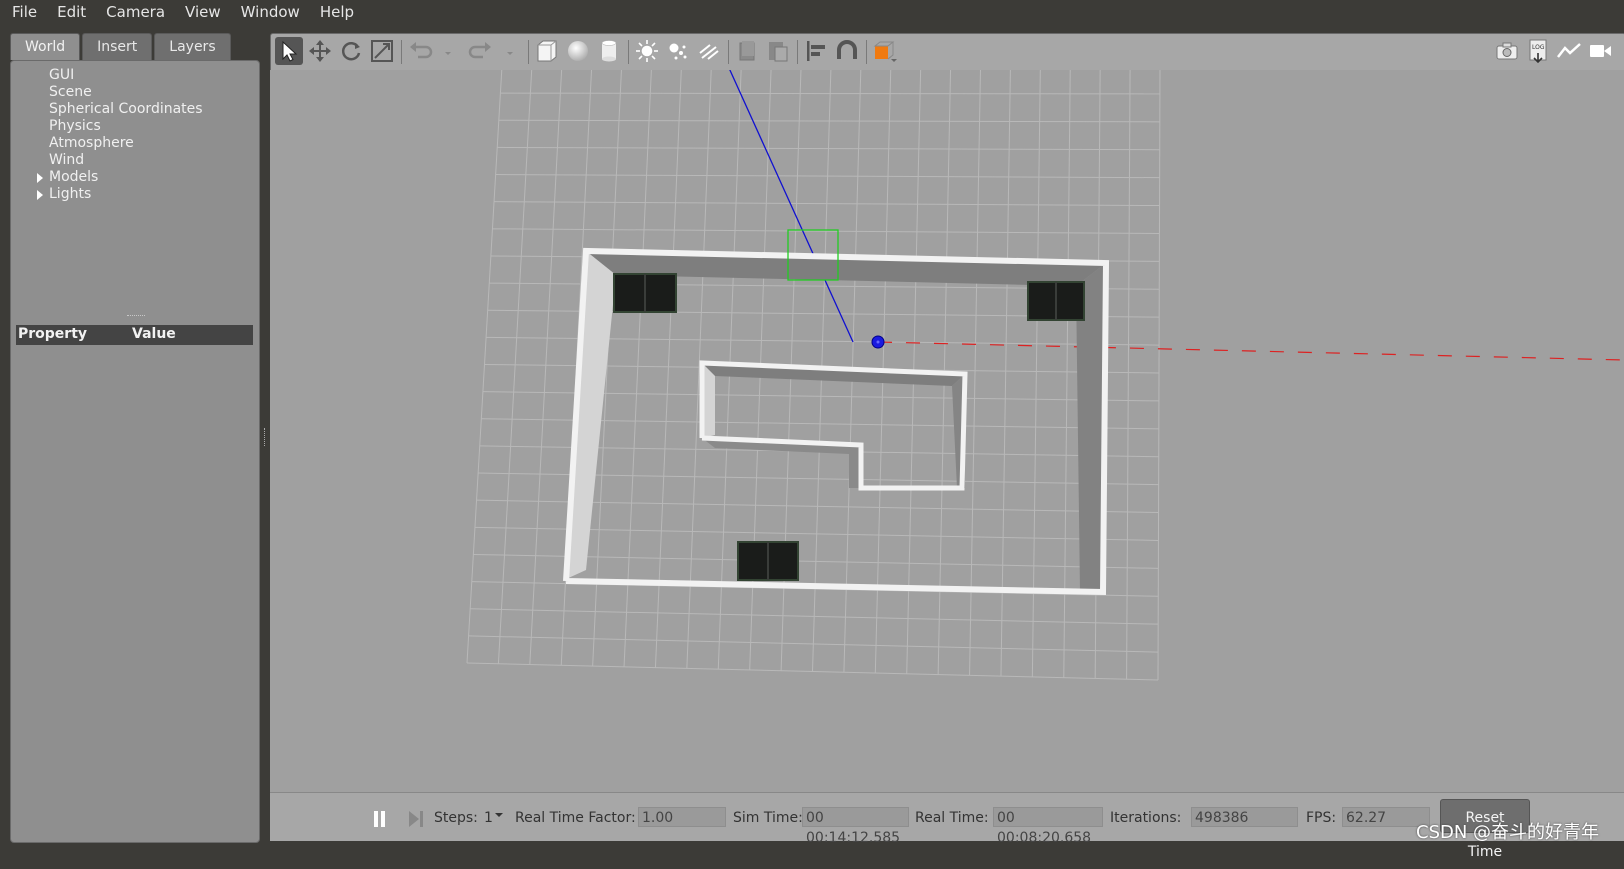 The height and width of the screenshot is (869, 1624). I want to click on menu-bar: File Edit Camera View Window Help, so click(812, 12).